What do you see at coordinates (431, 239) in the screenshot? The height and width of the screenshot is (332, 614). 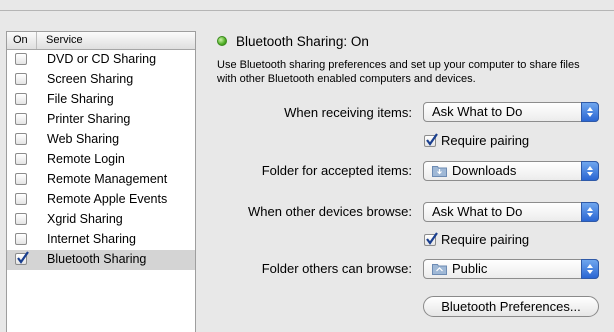 I see `browse-require-pairing-checkbox` at bounding box center [431, 239].